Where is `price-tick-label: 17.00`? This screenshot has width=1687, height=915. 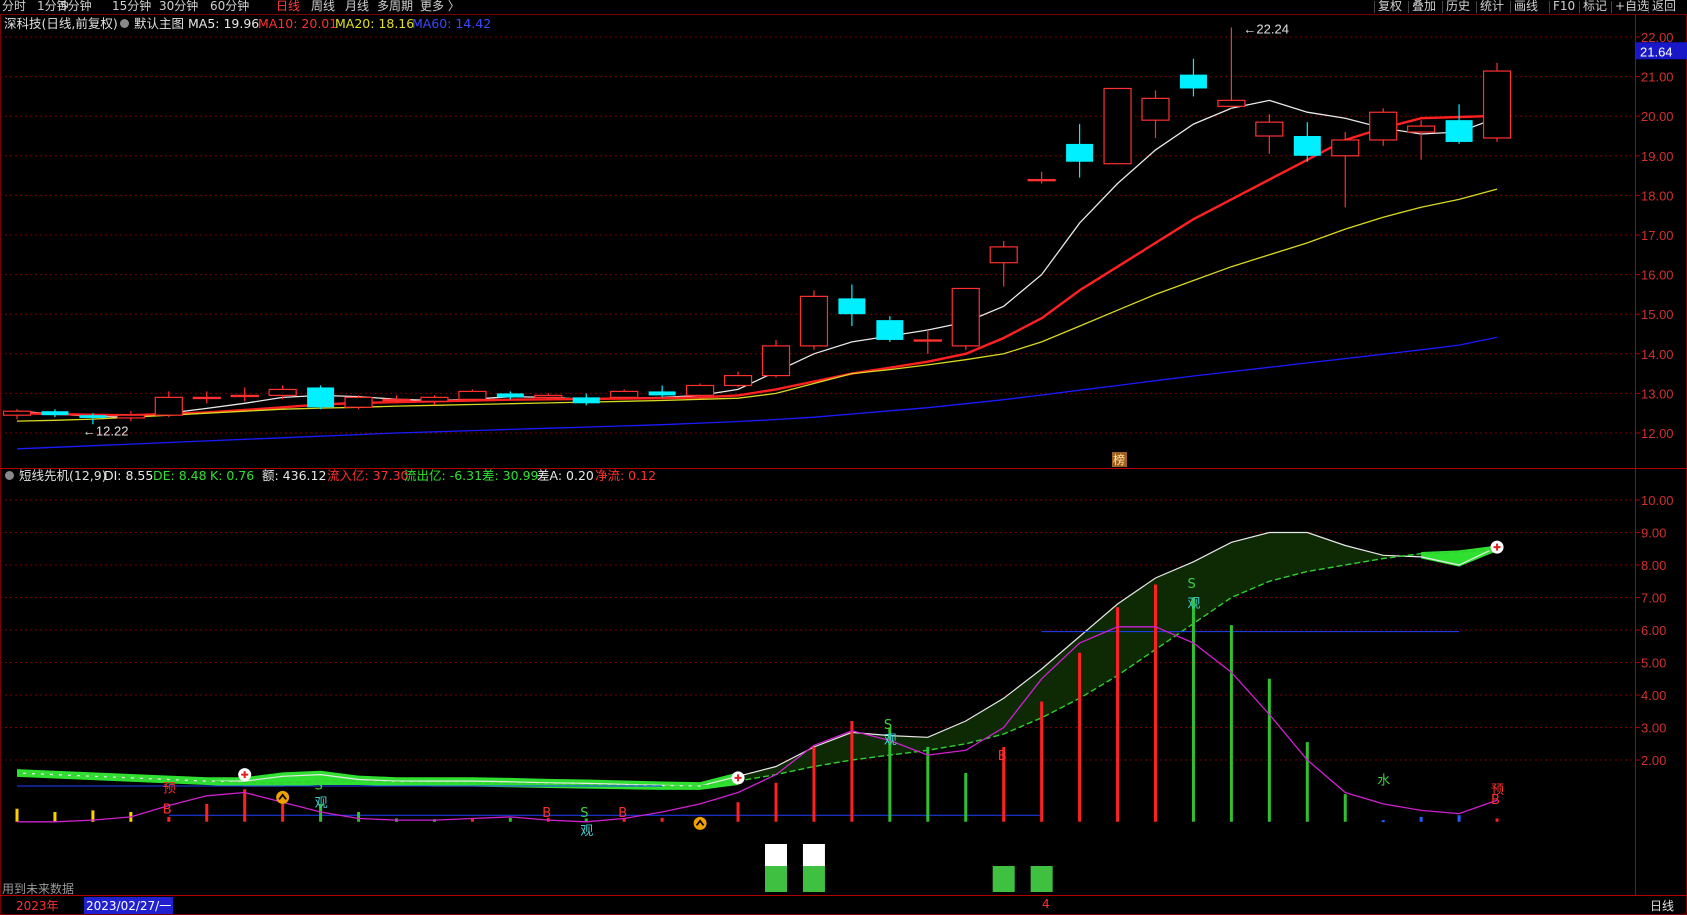 price-tick-label: 17.00 is located at coordinates (1657, 235).